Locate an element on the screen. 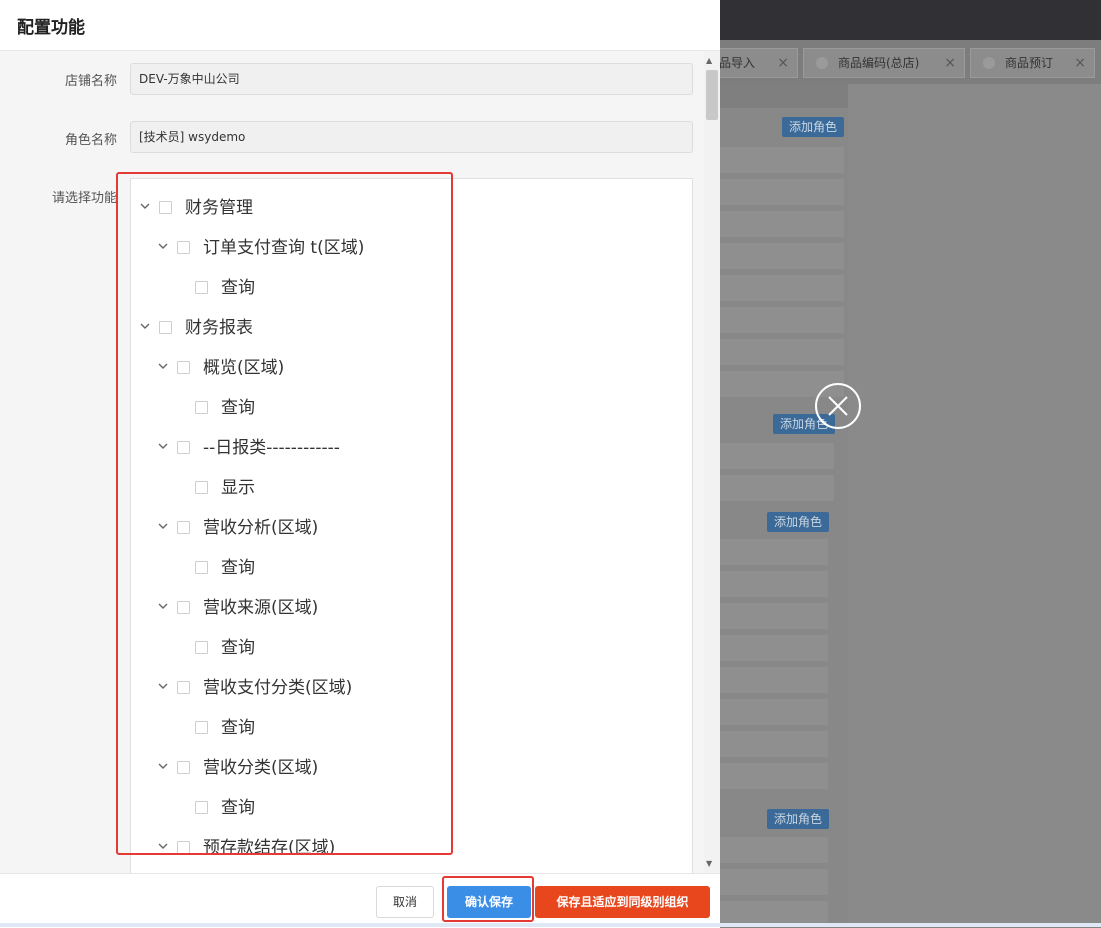 Image resolution: width=1101 pixels, height=928 pixels. save-and-apply-button: 保存且适应到同级别组织 is located at coordinates (622, 902).